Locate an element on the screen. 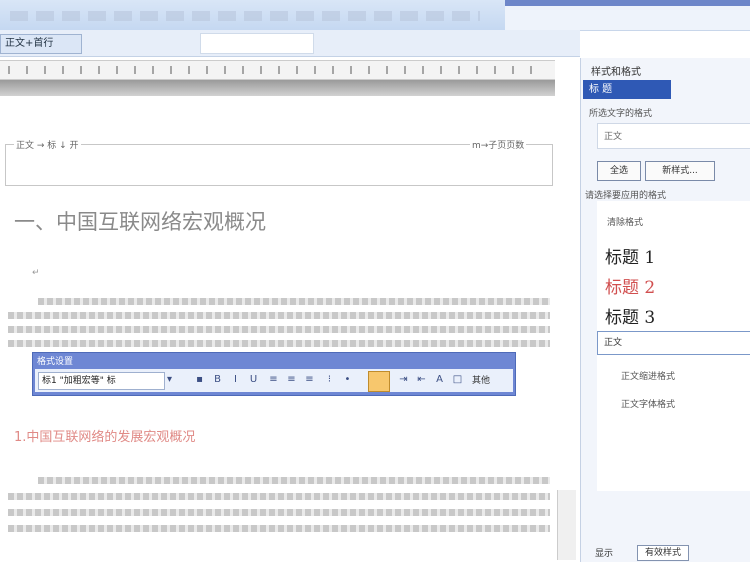 This screenshot has height=562, width=750. vertical-scrollbar is located at coordinates (566, 525).